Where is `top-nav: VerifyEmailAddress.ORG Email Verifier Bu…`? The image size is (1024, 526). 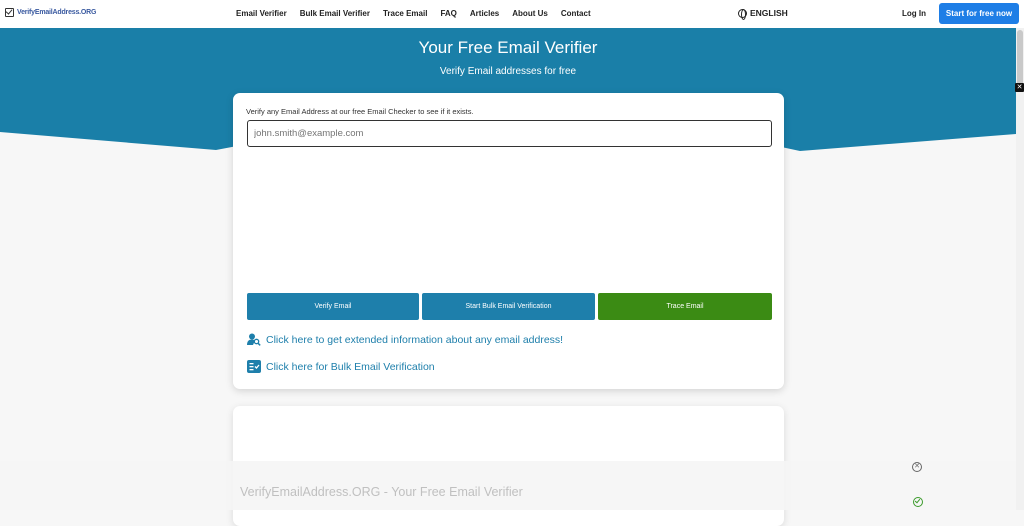 top-nav: VerifyEmailAddress.ORG Email Verifier Bu… is located at coordinates (512, 14).